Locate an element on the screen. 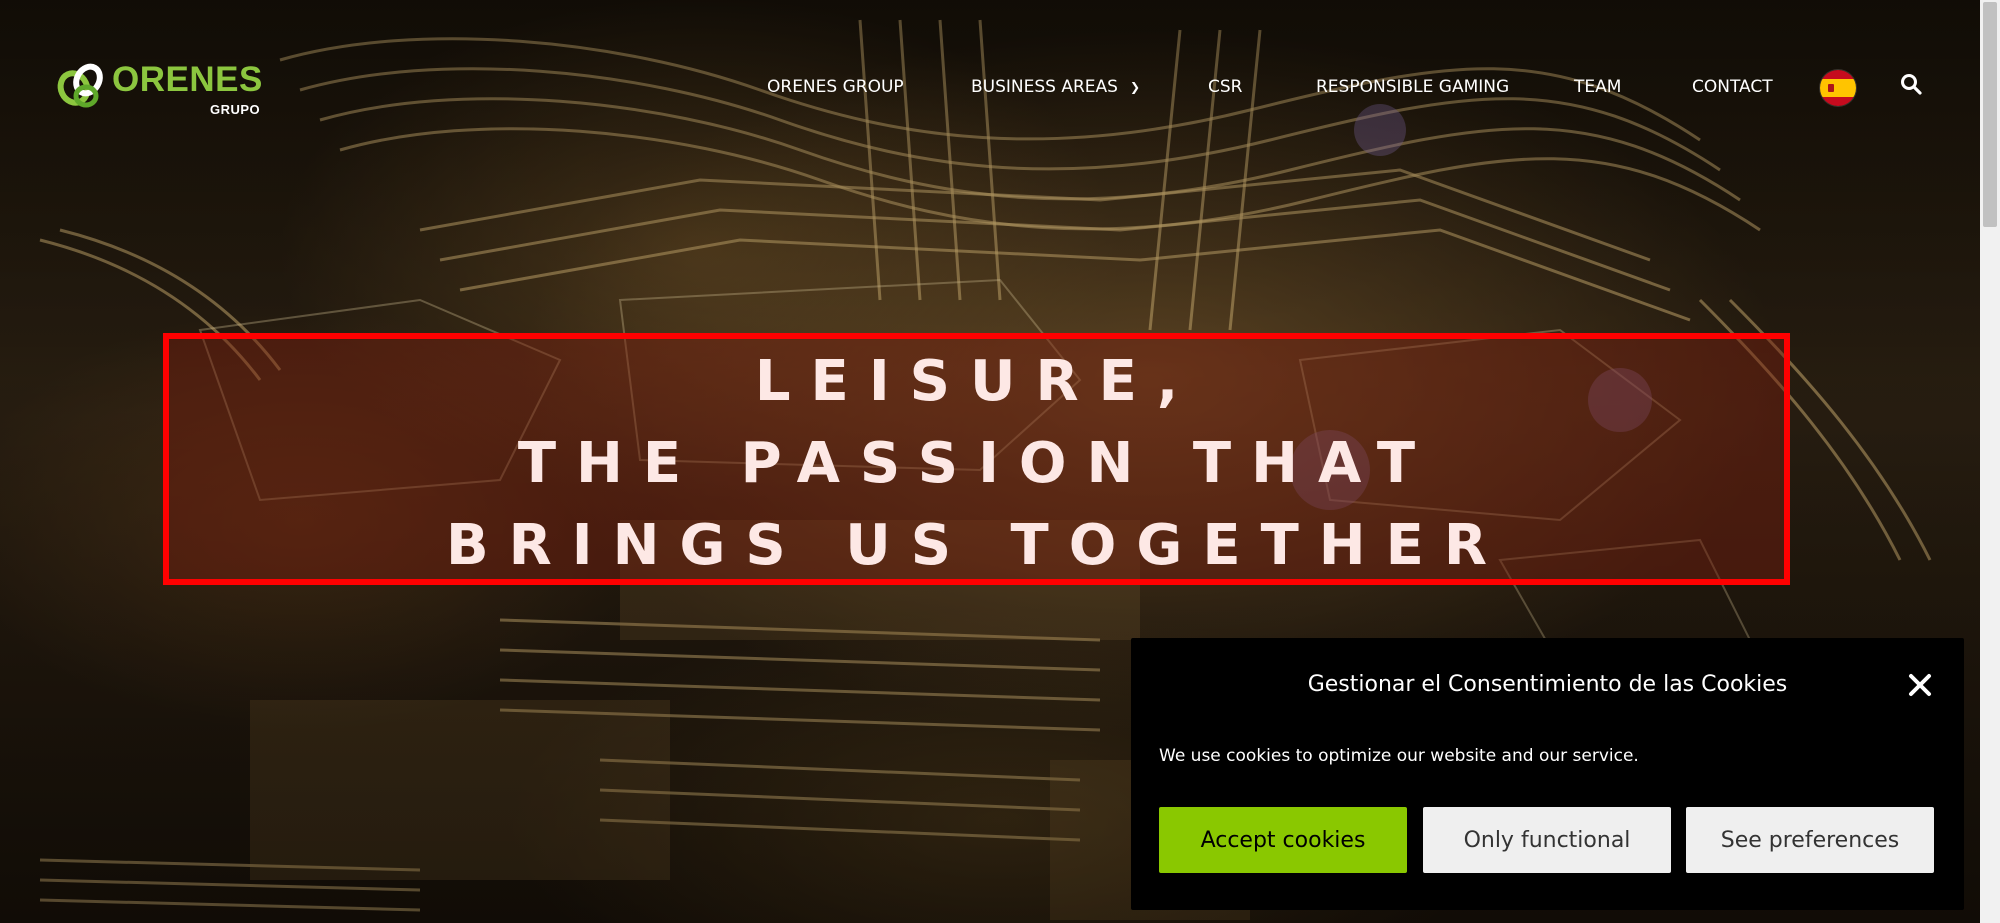 The height and width of the screenshot is (923, 2000). nav-item-business-areas: BUSINESS AREAS ❯ is located at coordinates (1055, 87).